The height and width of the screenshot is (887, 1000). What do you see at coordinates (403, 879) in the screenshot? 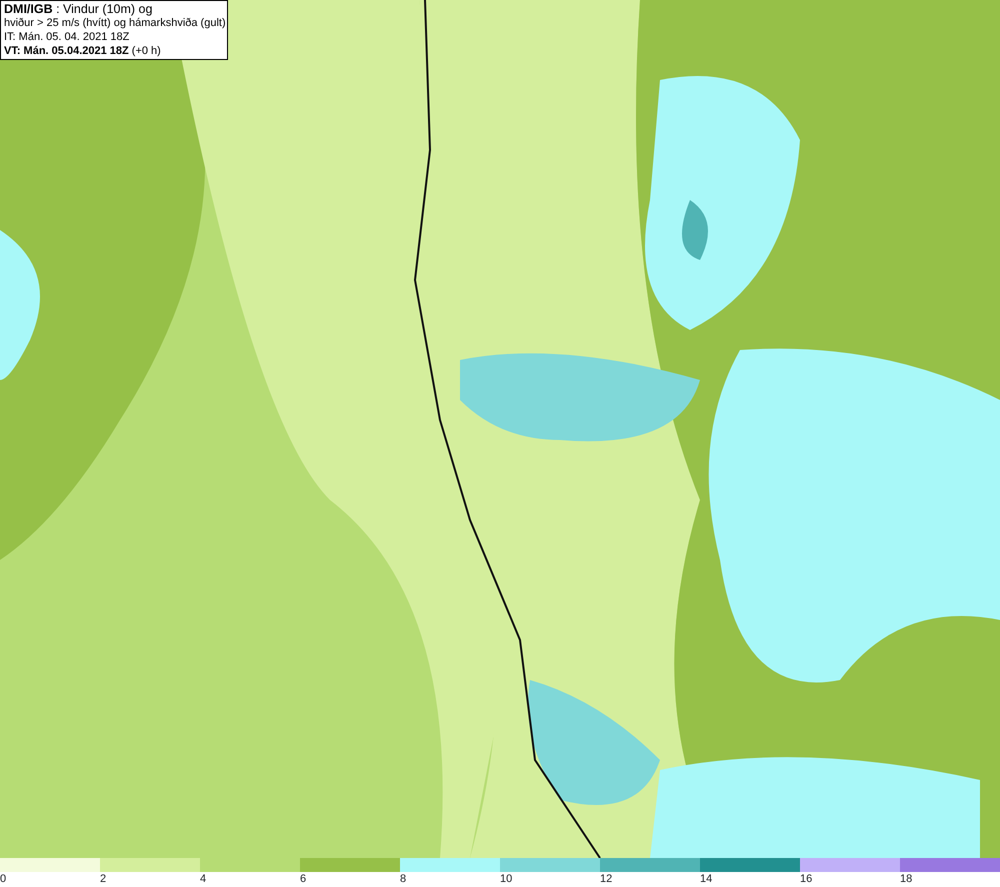
I see `legend-label: 8` at bounding box center [403, 879].